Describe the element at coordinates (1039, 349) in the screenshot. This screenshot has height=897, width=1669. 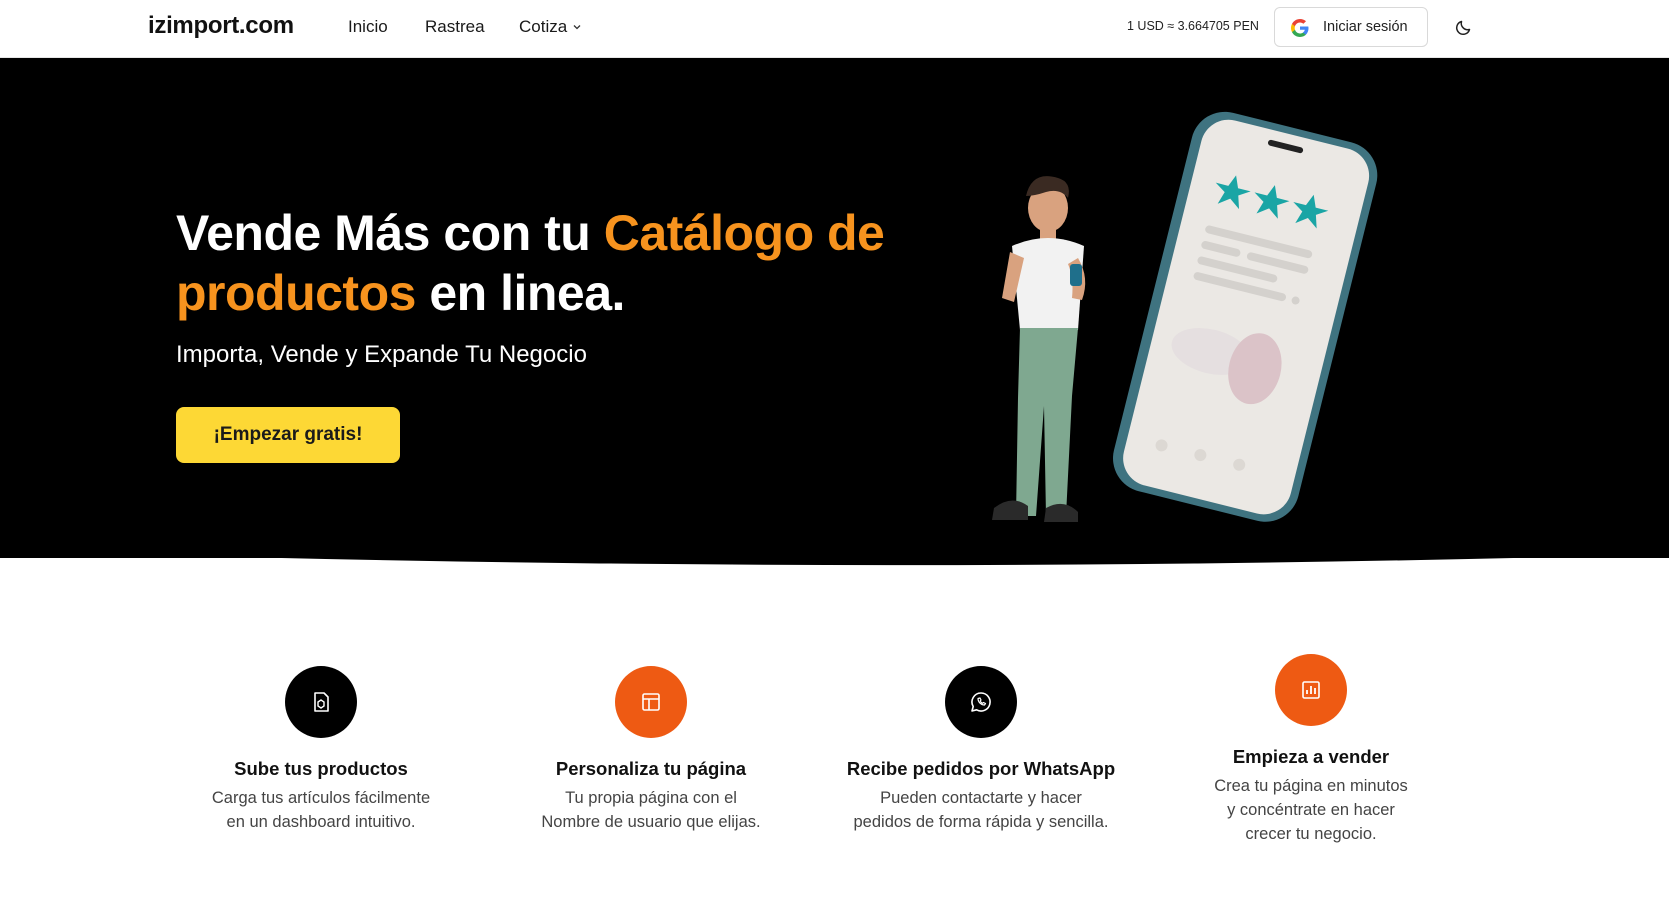
I see `person-illustration` at that location.